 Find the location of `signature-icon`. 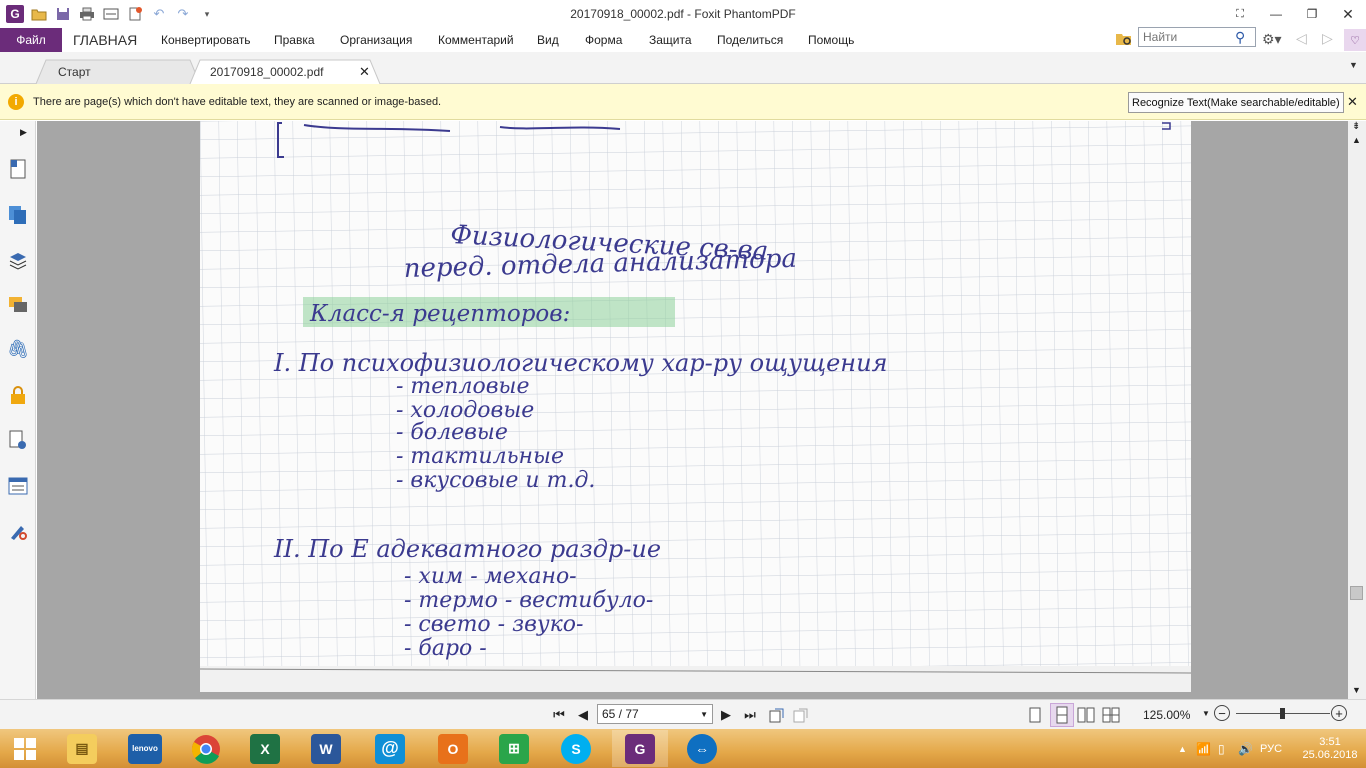

signature-icon is located at coordinates (18, 531).